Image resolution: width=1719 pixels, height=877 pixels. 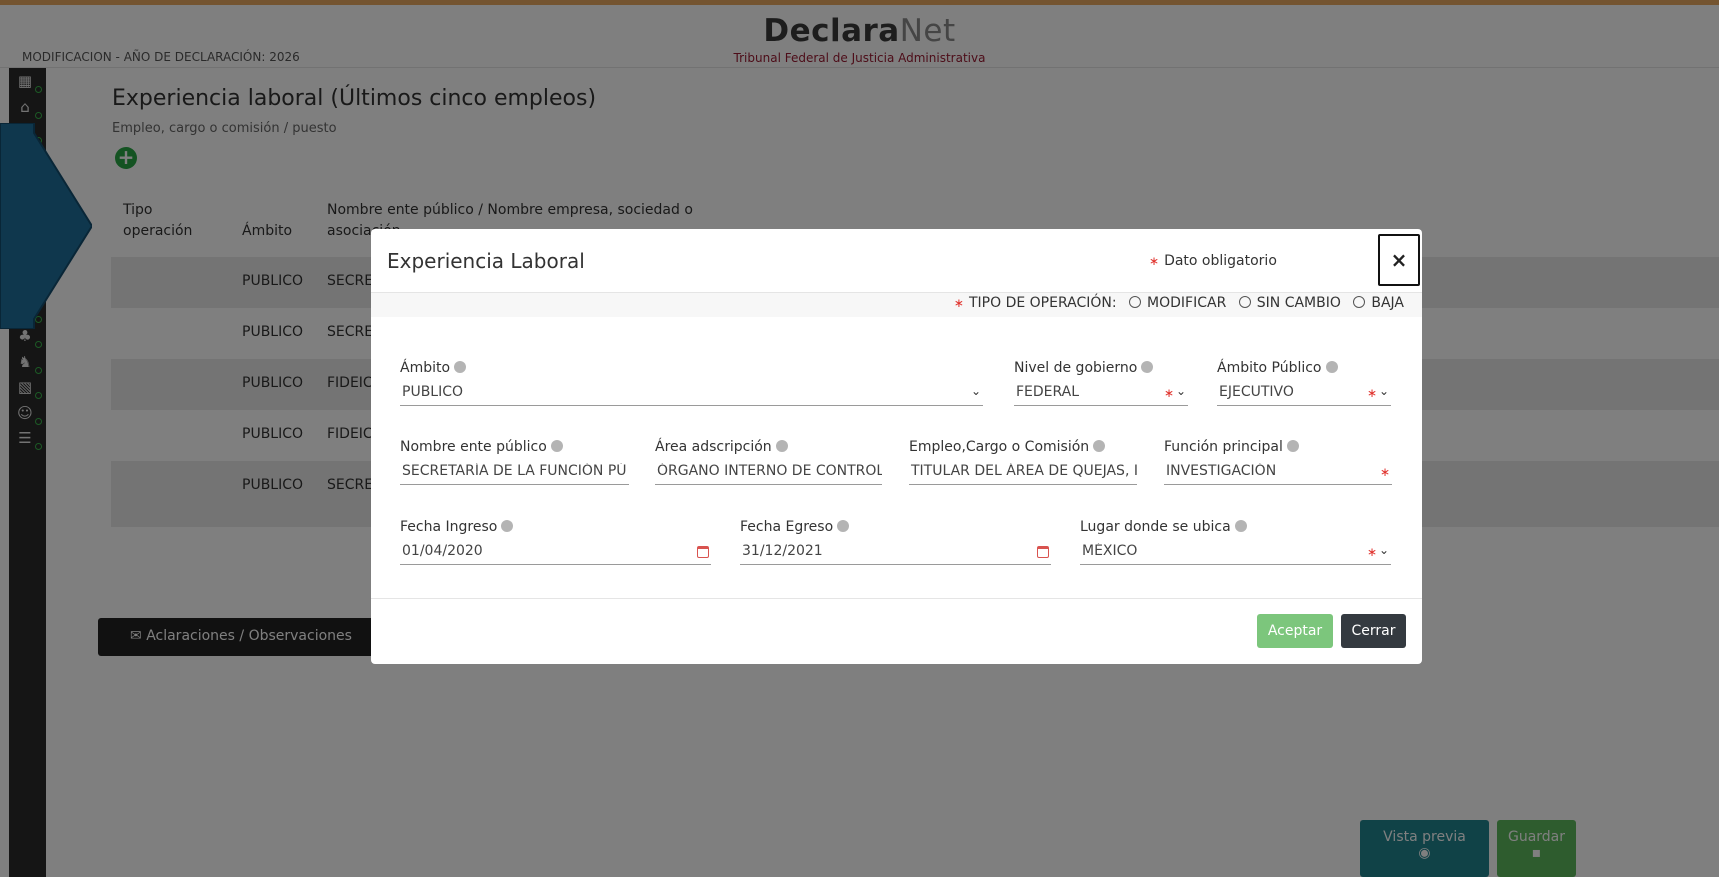 I want to click on radio-baja, so click(x=1359, y=302).